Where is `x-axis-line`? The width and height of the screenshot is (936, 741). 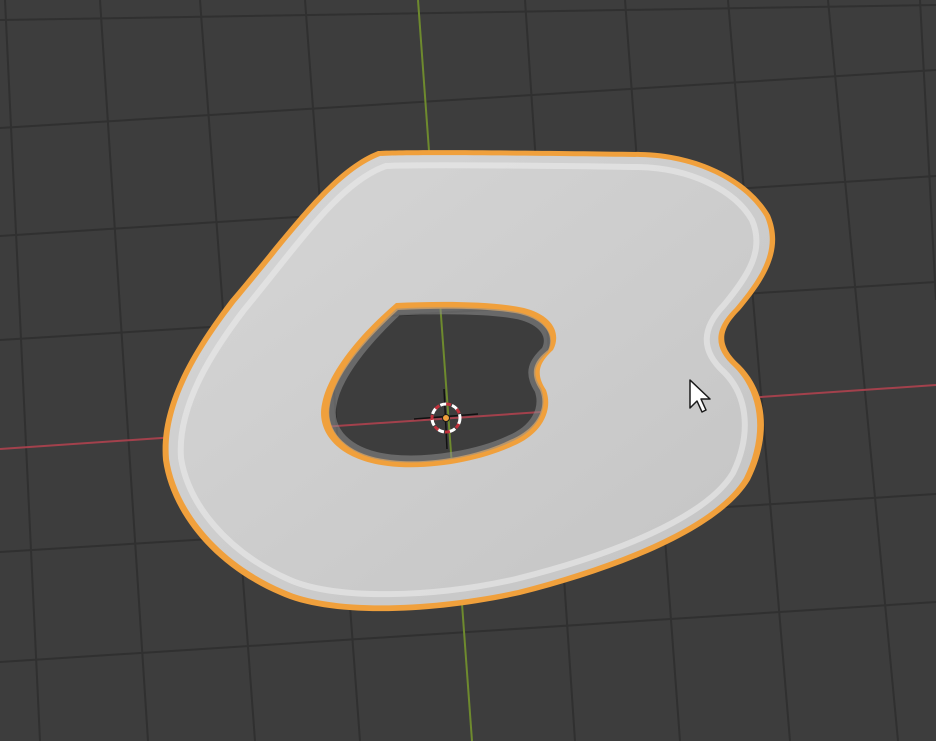
x-axis-line is located at coordinates (468, 417).